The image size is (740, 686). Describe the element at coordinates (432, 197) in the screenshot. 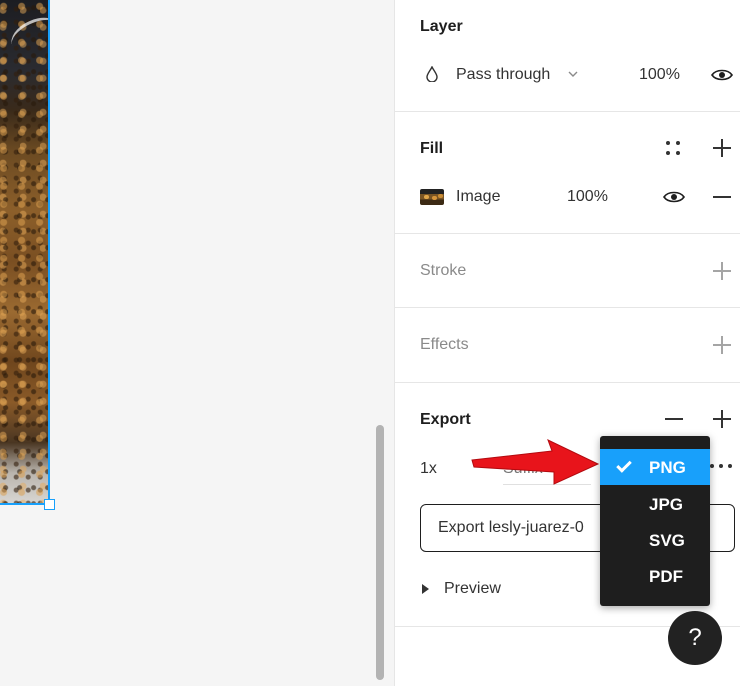

I see `image-thumbnail` at that location.